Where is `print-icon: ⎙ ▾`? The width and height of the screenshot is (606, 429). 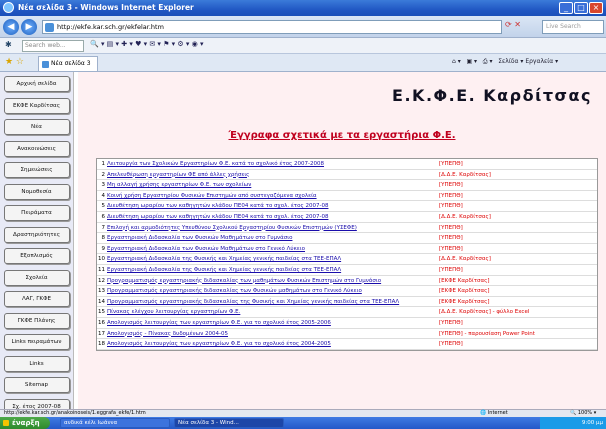
print-icon: ⎙ ▾ is located at coordinates (488, 61).